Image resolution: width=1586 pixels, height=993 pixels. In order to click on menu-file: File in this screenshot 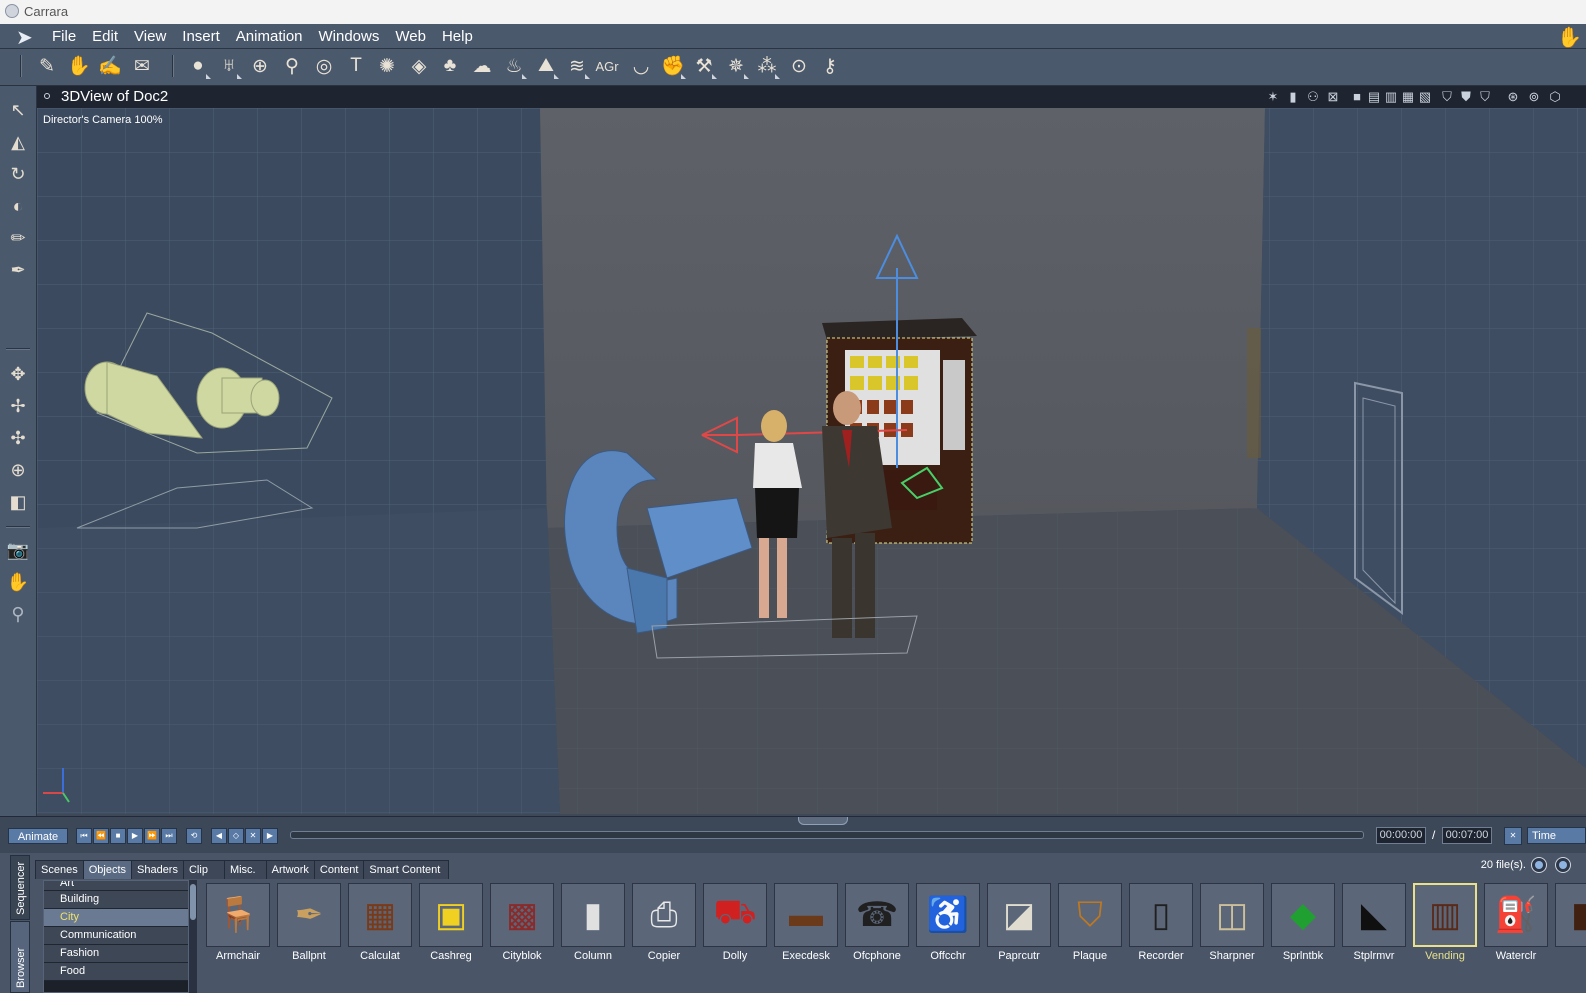, I will do `click(64, 36)`.